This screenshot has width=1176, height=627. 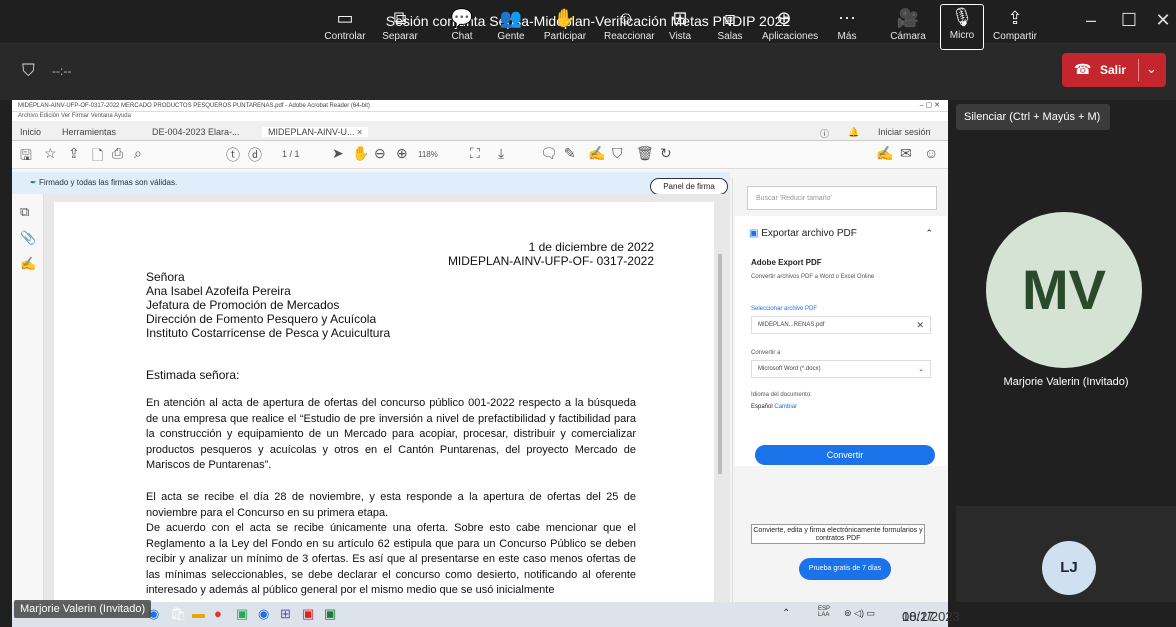 What do you see at coordinates (242, 614) in the screenshot?
I see `teams-icon: ▣` at bounding box center [242, 614].